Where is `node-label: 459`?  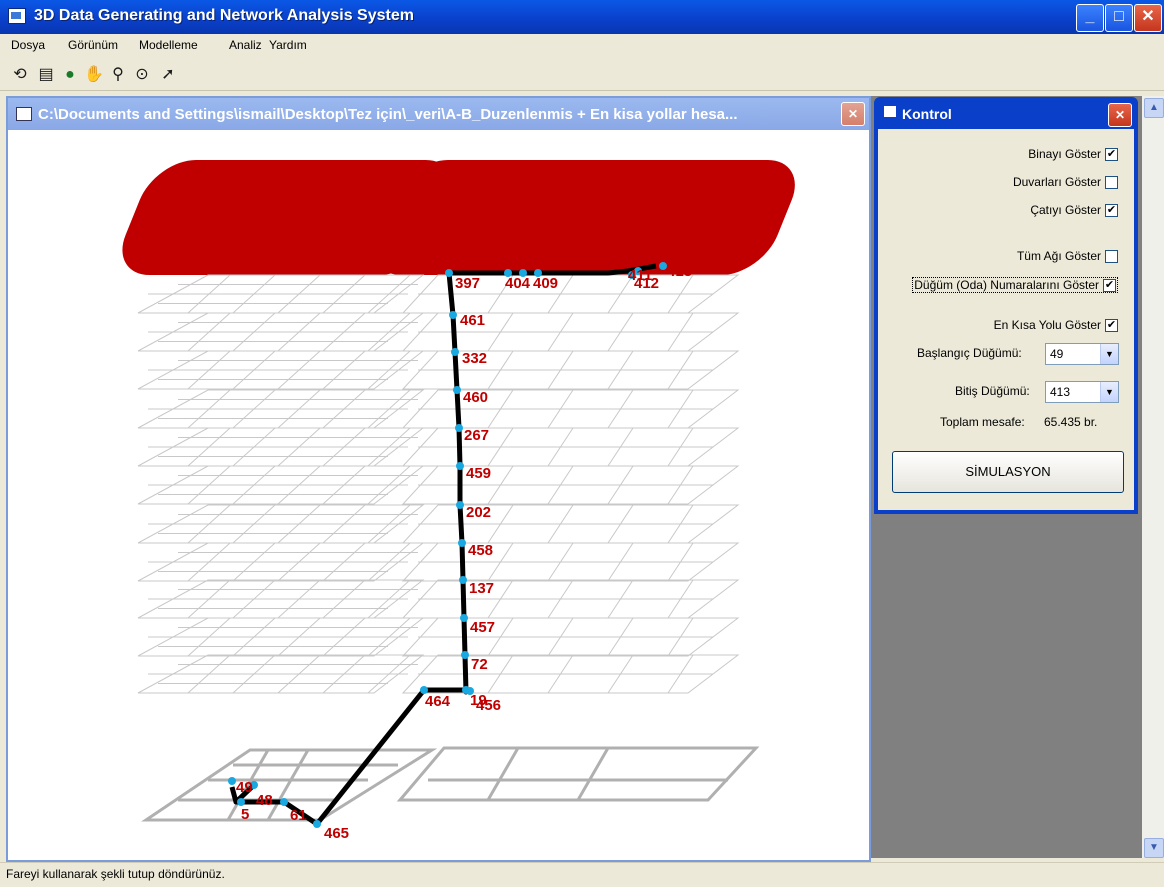 node-label: 459 is located at coordinates (478, 473).